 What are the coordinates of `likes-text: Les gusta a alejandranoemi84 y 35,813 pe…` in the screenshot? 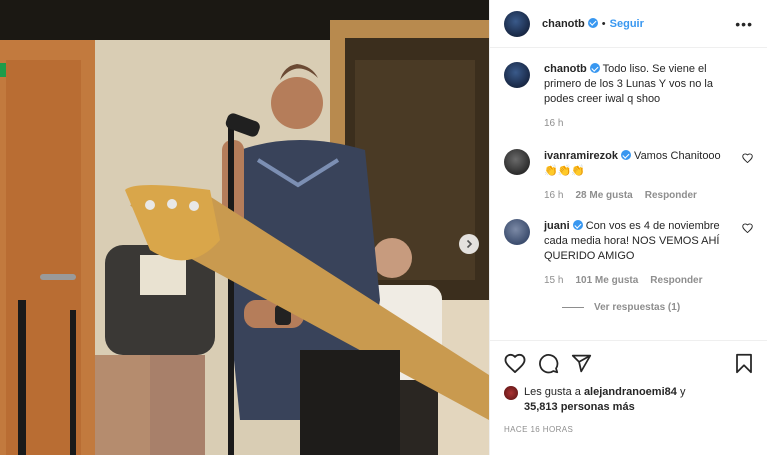 It's located at (604, 400).